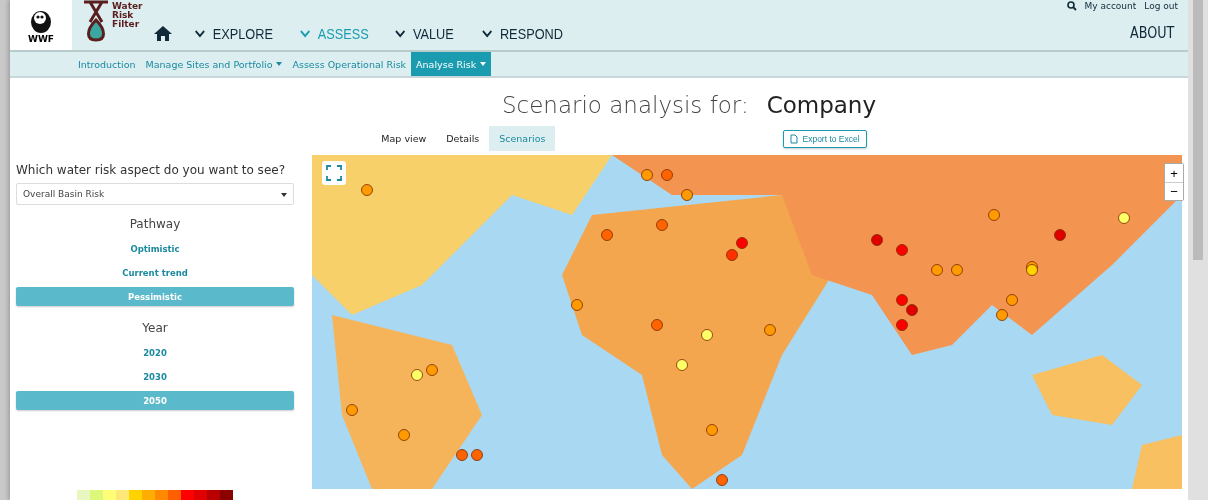  What do you see at coordinates (41, 39) in the screenshot?
I see `logo-text: WWF` at bounding box center [41, 39].